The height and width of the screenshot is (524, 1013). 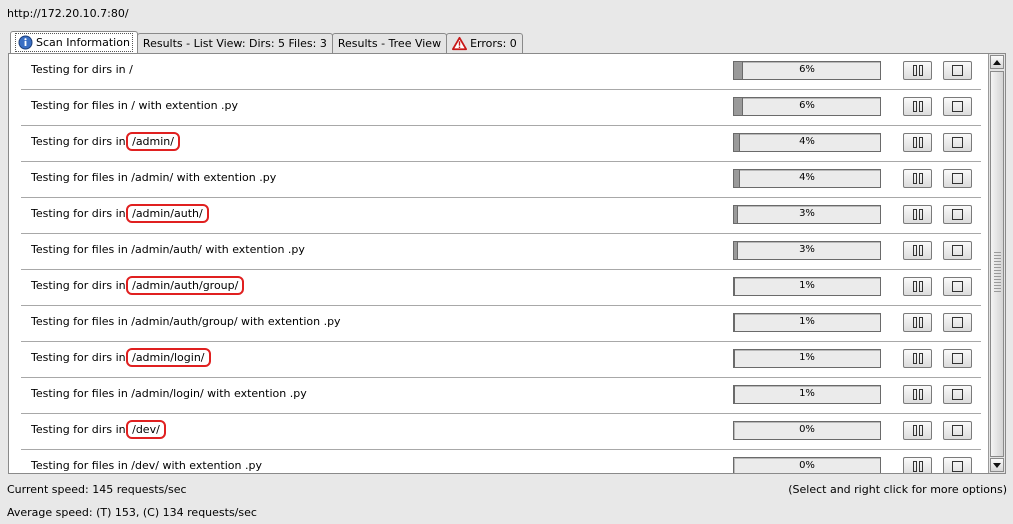 What do you see at coordinates (234, 43) in the screenshot?
I see `tab-results-list-view: Results - List View: Dirs: 5 Files: 3` at bounding box center [234, 43].